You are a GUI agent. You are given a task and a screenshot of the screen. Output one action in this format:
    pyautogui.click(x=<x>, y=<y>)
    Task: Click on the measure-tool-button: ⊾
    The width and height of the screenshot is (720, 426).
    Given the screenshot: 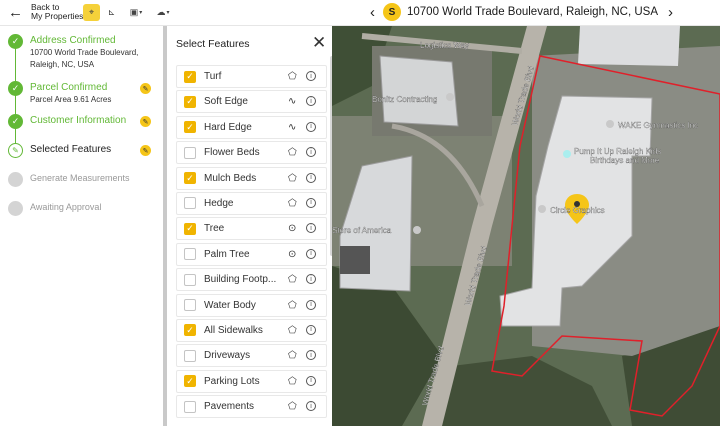 What is the action you would take?
    pyautogui.click(x=111, y=12)
    